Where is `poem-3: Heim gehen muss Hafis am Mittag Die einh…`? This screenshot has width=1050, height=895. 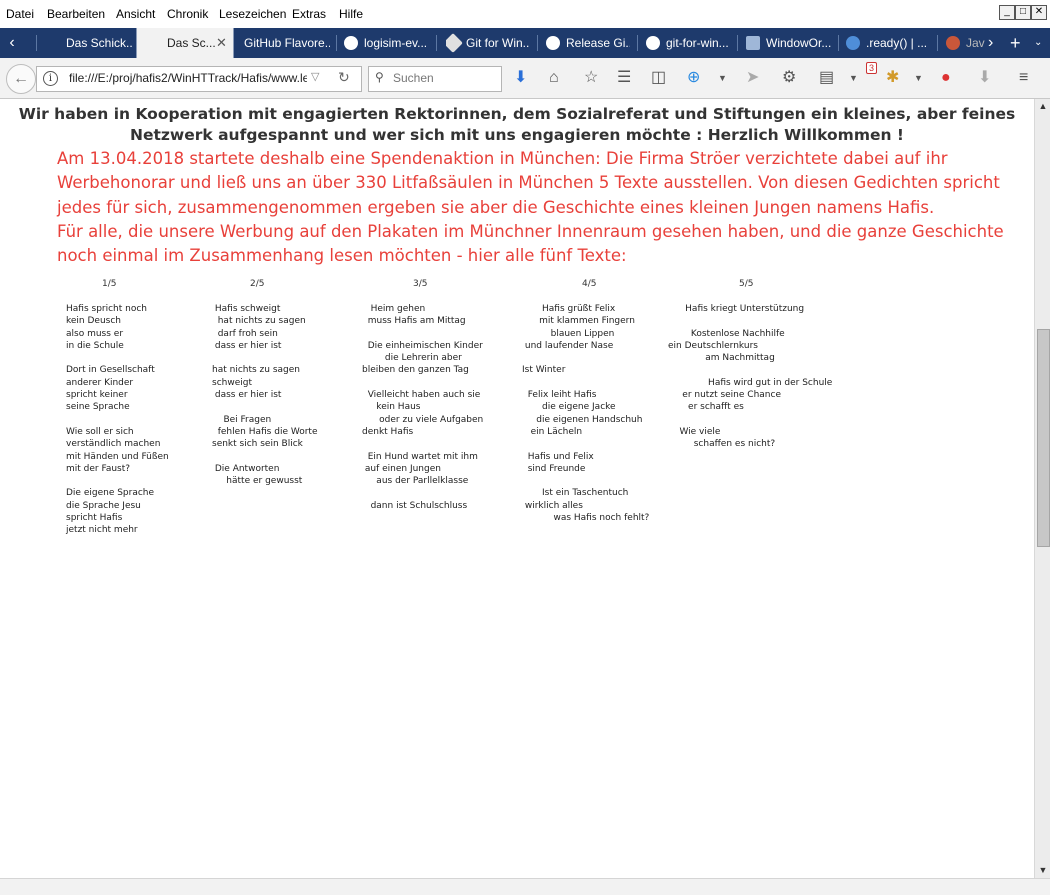
poem-3: Heim gehen muss Hafis am Mittag Die einh… is located at coordinates (423, 407).